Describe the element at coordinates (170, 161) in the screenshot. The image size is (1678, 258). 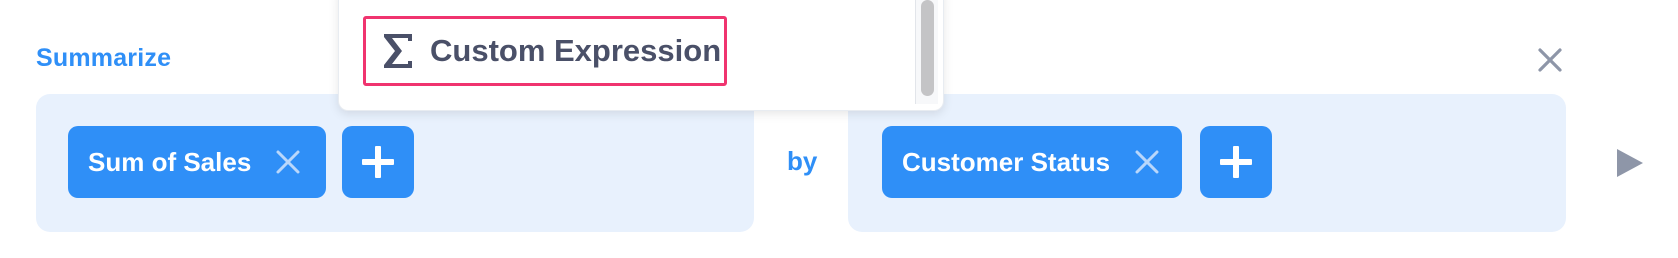
I see `metric-pill-label: Sum of Sales` at that location.